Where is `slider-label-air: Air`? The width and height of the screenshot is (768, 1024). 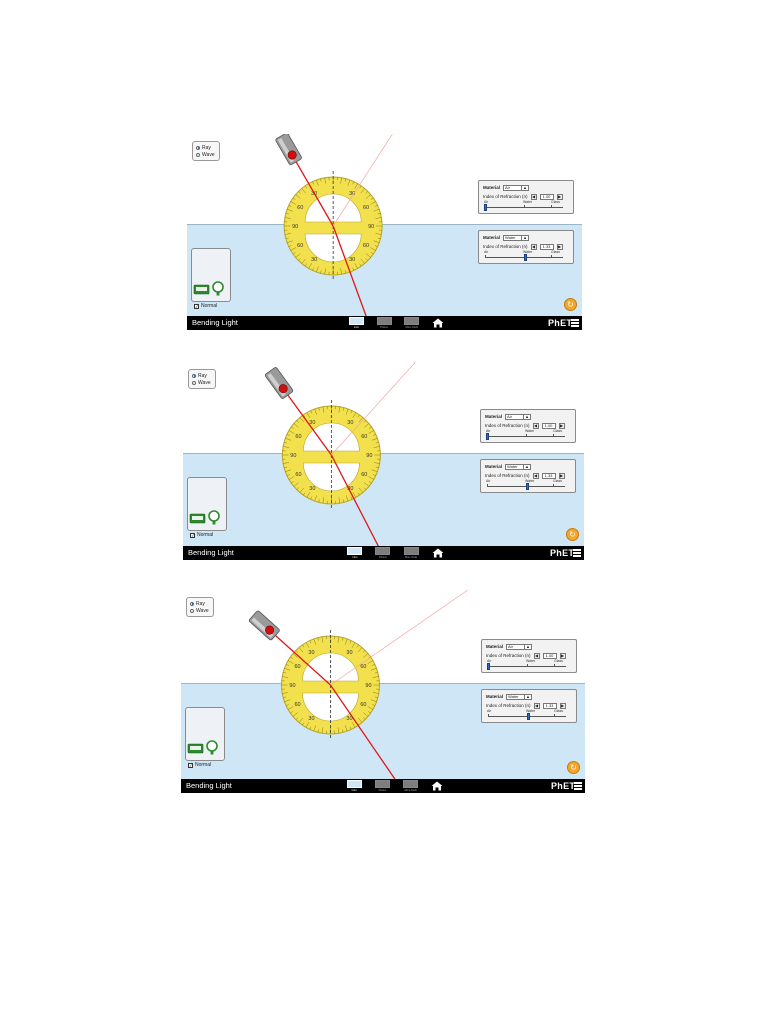 slider-label-air: Air is located at coordinates (486, 252).